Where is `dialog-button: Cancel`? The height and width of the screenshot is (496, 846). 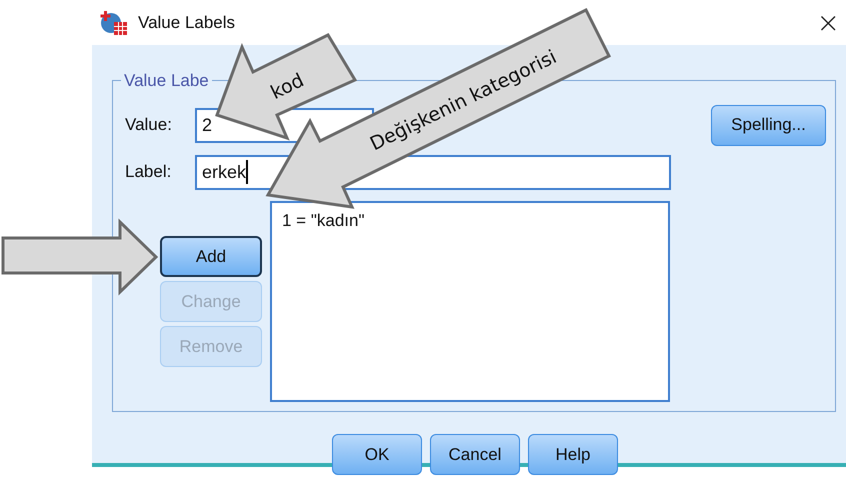
dialog-button: Cancel is located at coordinates (475, 454).